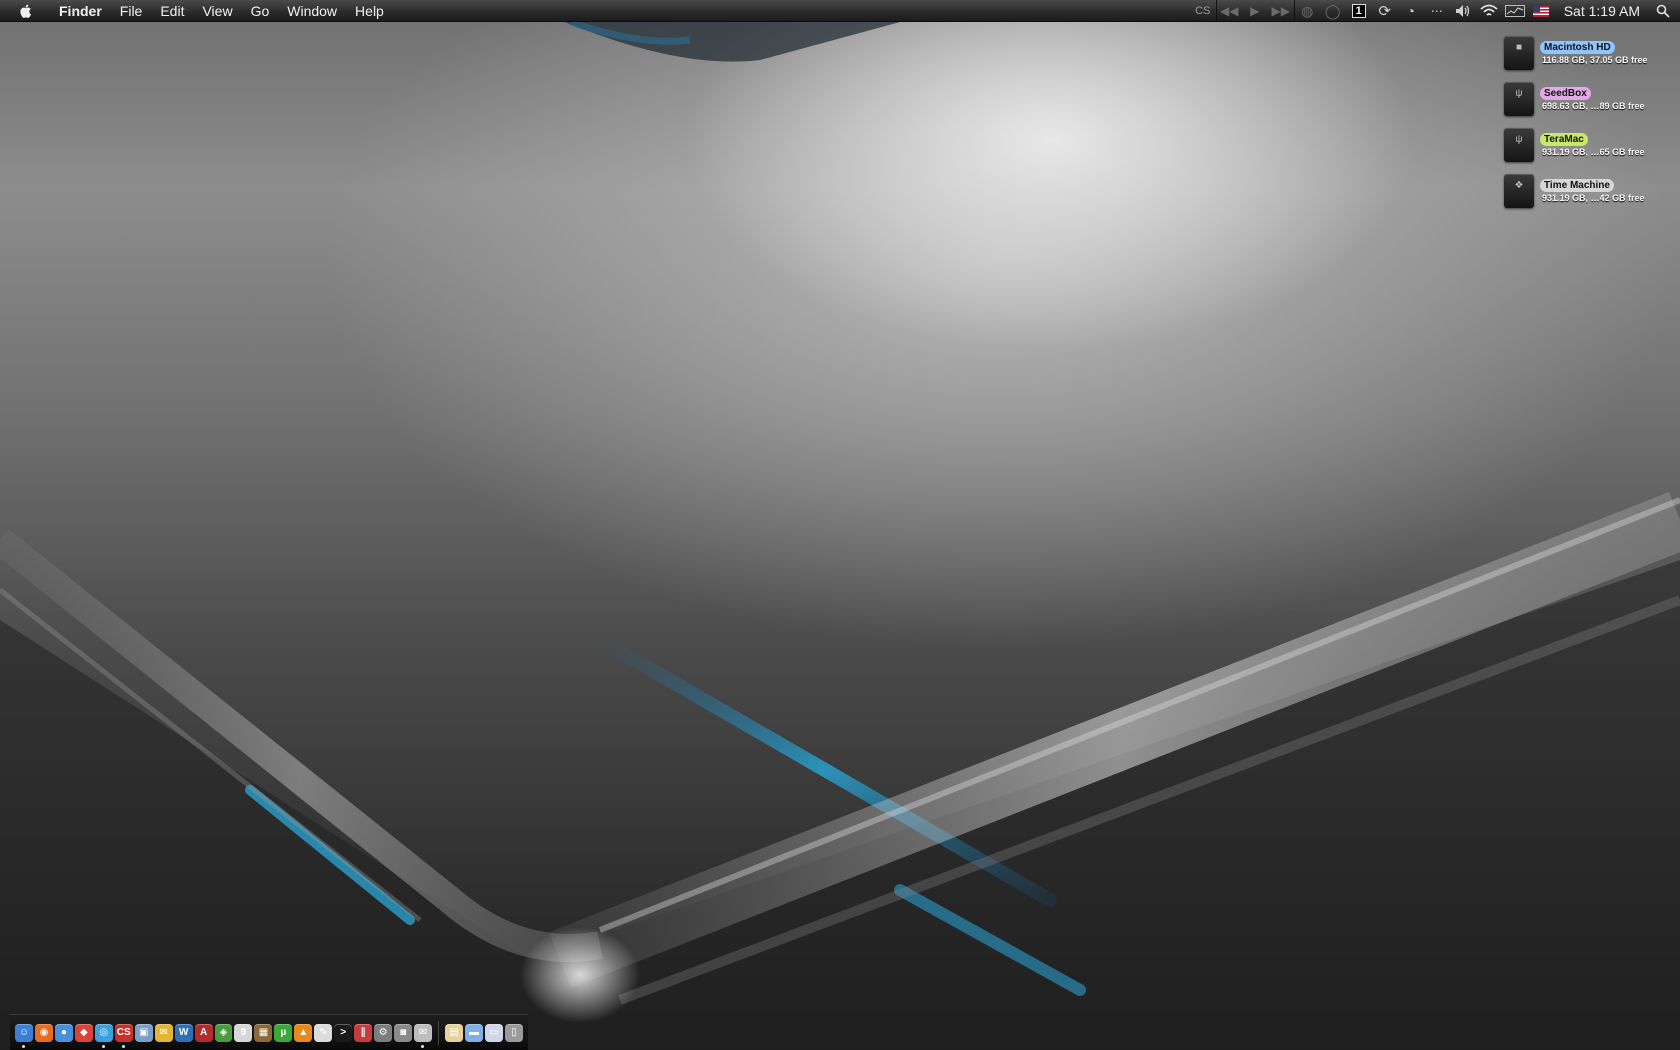  I want to click on dock-item-utorrent: µ, so click(283, 1032).